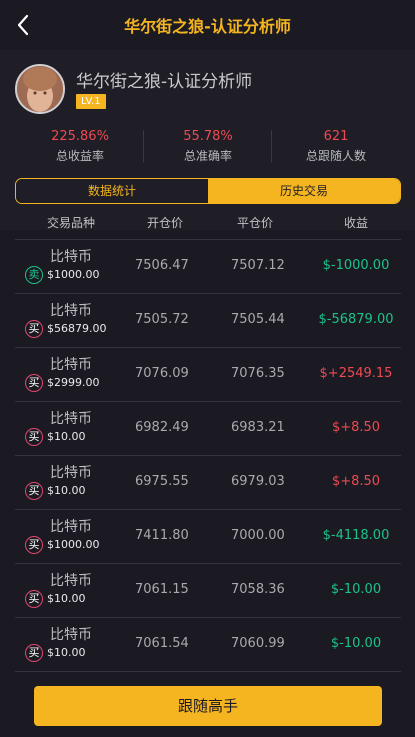  Describe the element at coordinates (164, 82) in the screenshot. I see `analyst-name: 华尔街之狼-认证分析师` at that location.